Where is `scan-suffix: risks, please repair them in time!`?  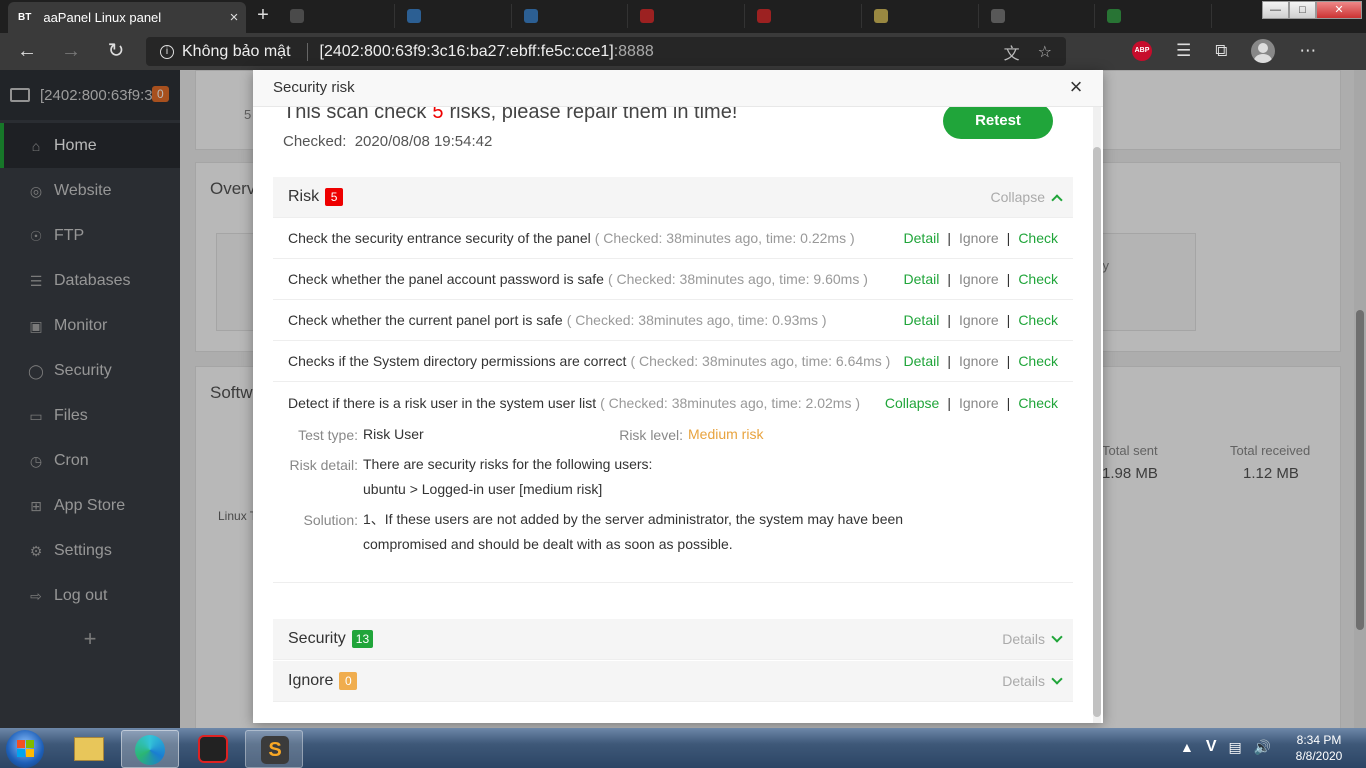
scan-suffix: risks, please repair them in time! is located at coordinates (593, 115).